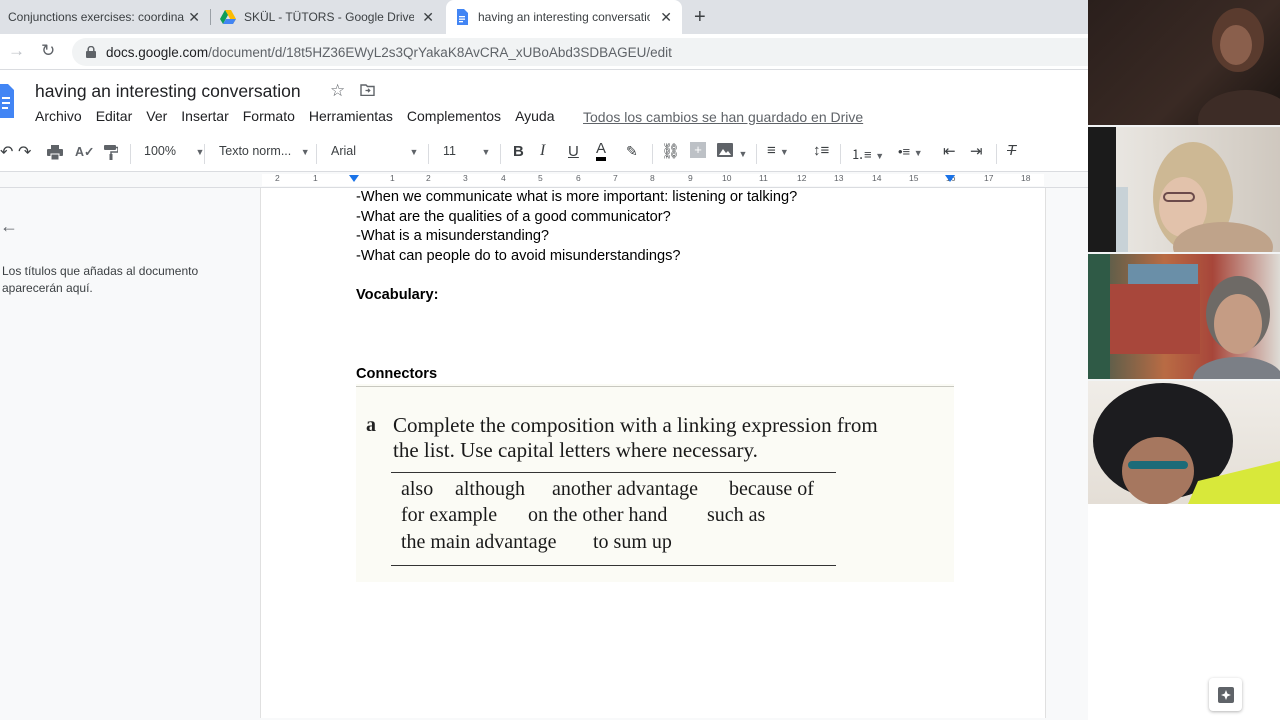 This screenshot has width=1280, height=720. Describe the element at coordinates (371, 425) in the screenshot. I see `exercise-letter: a` at that location.